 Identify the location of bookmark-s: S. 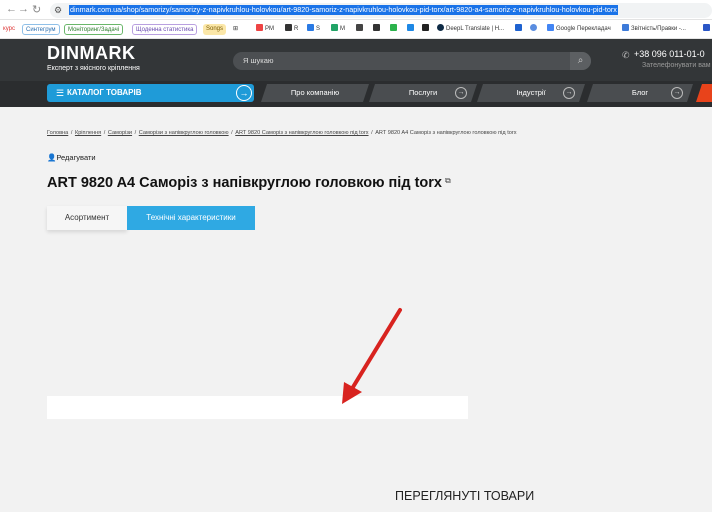
(313, 29).